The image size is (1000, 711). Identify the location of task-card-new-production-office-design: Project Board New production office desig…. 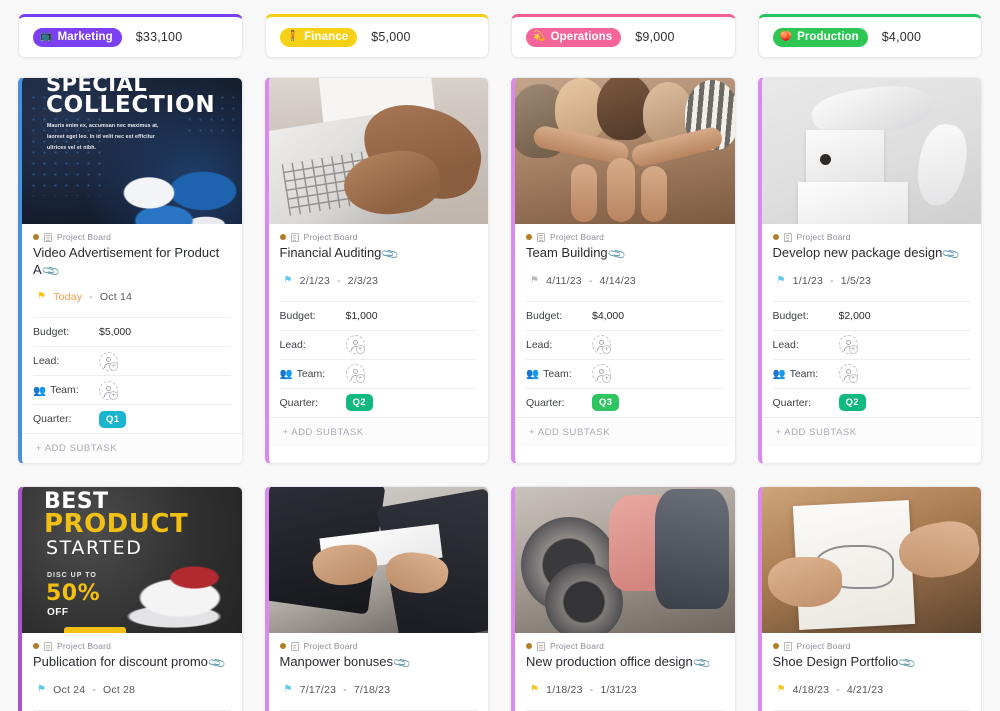
(623, 598).